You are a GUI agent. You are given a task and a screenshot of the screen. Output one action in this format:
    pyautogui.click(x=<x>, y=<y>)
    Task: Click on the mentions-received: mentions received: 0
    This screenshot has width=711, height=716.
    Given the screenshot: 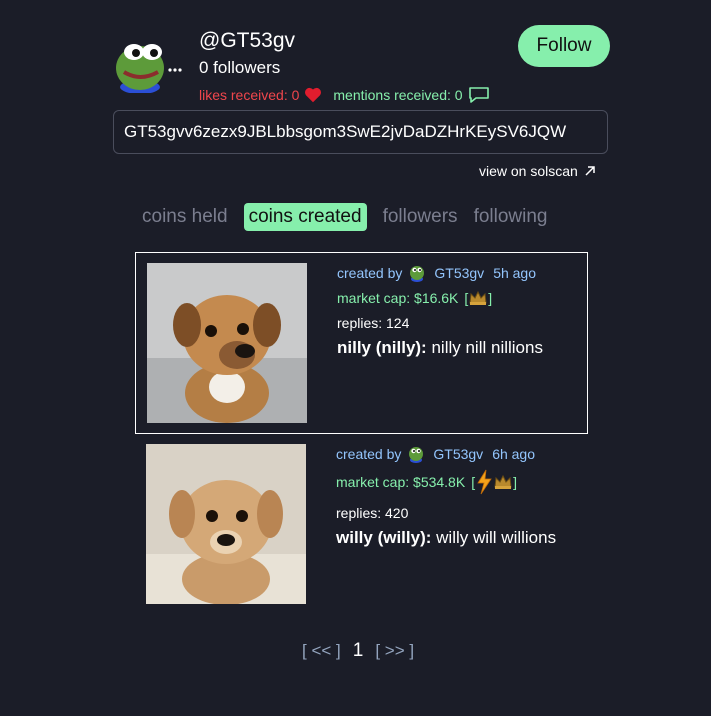 What is the action you would take?
    pyautogui.click(x=411, y=95)
    